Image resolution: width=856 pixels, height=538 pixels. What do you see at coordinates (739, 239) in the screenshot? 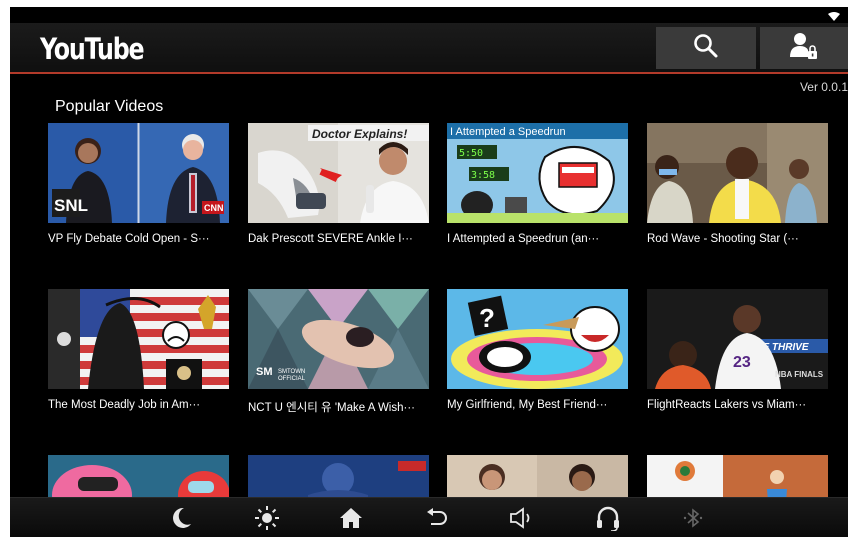
I see `video-title: Rod Wave - Shooting Star (···` at bounding box center [739, 239].